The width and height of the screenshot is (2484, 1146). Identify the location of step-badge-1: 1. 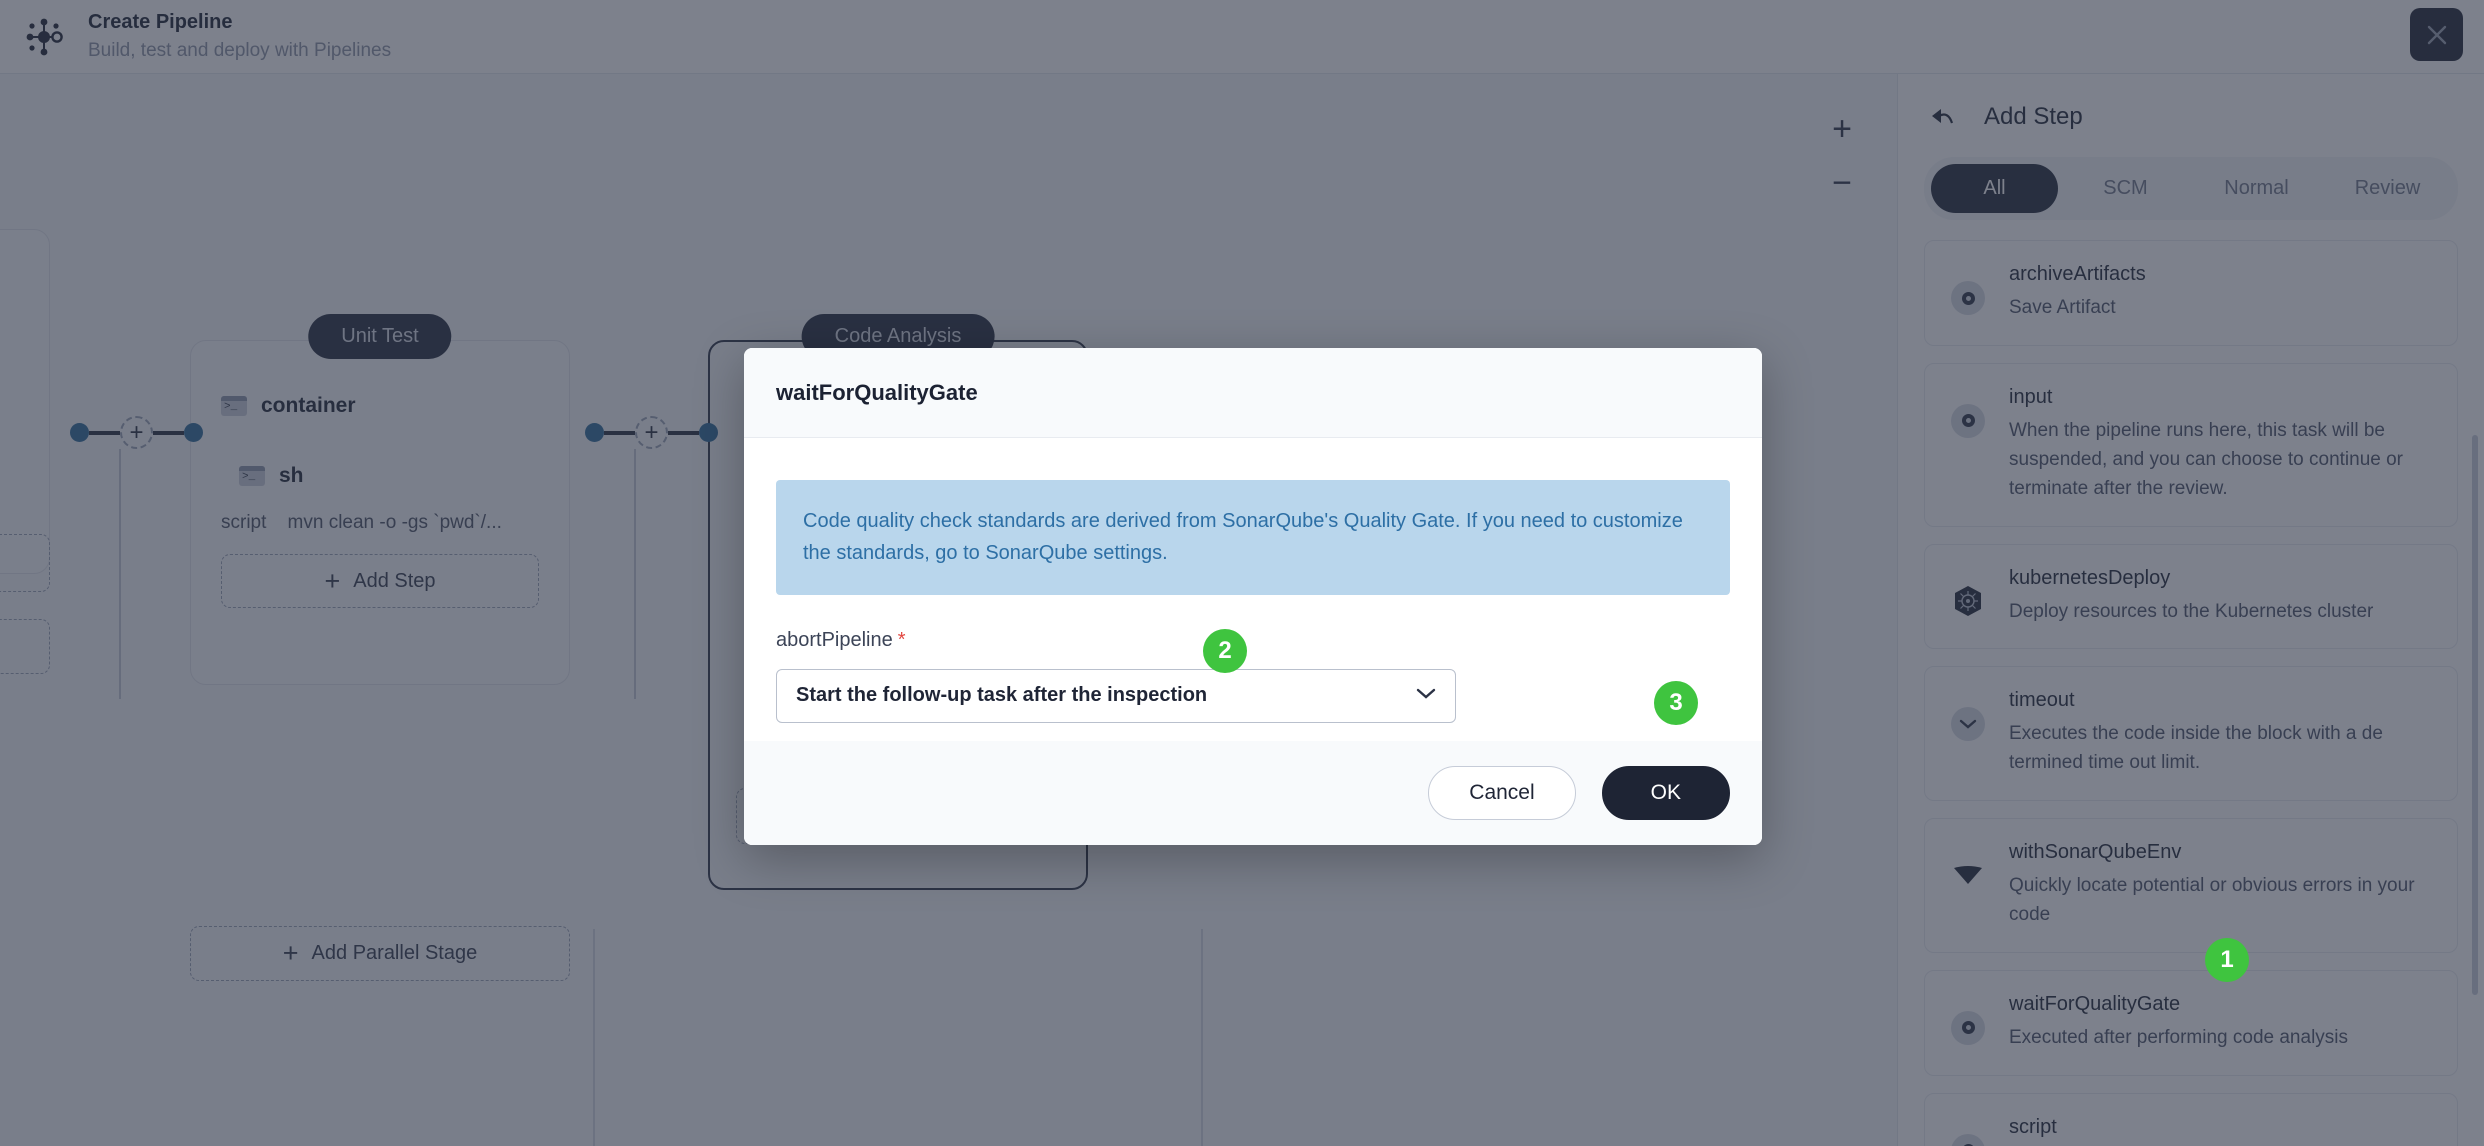
(2227, 960).